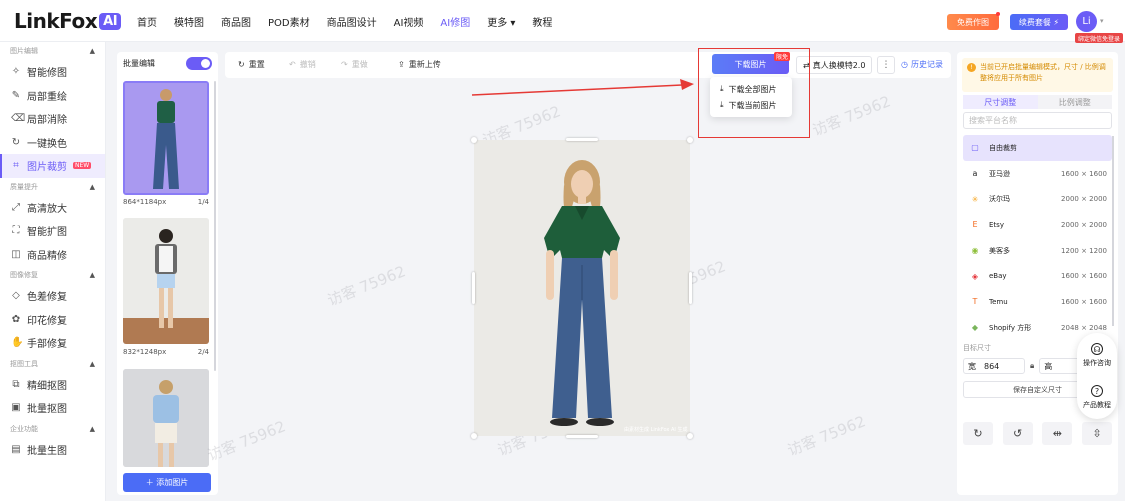  Describe the element at coordinates (52, 96) in the screenshot. I see `sidebar-item: ✎ 局部重绘` at that location.